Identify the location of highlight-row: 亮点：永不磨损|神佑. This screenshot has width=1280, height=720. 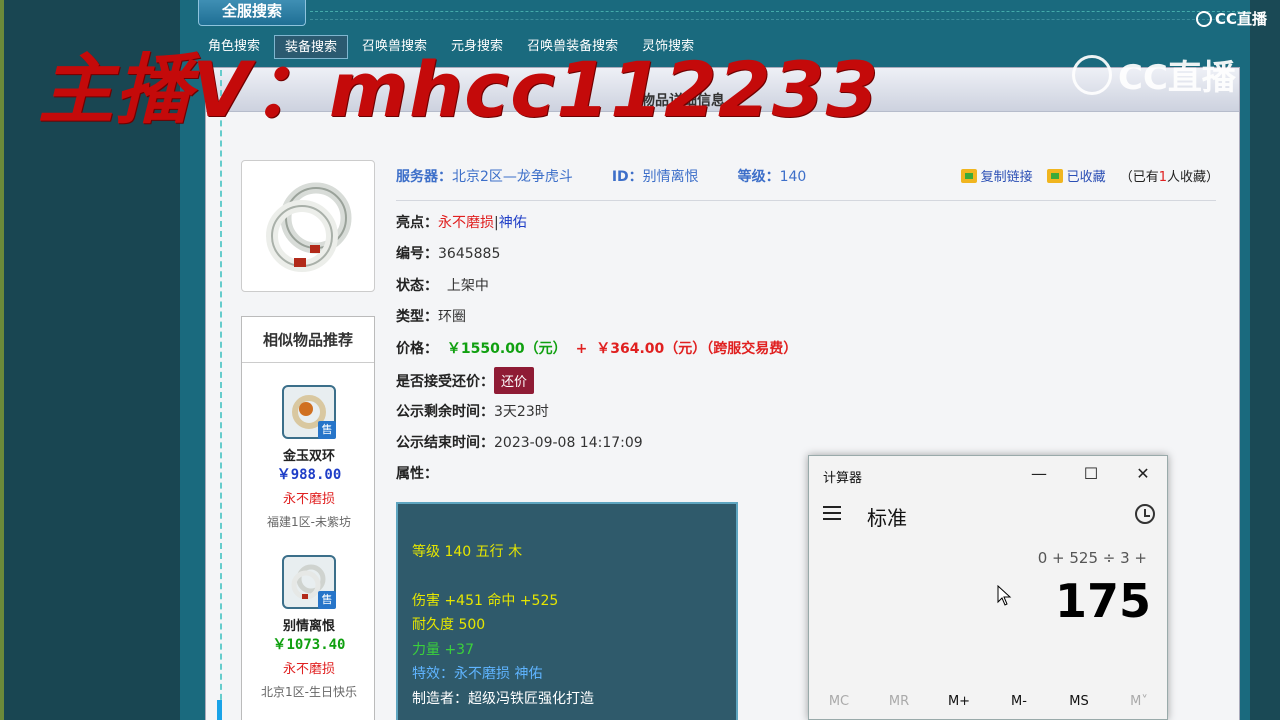
(461, 223).